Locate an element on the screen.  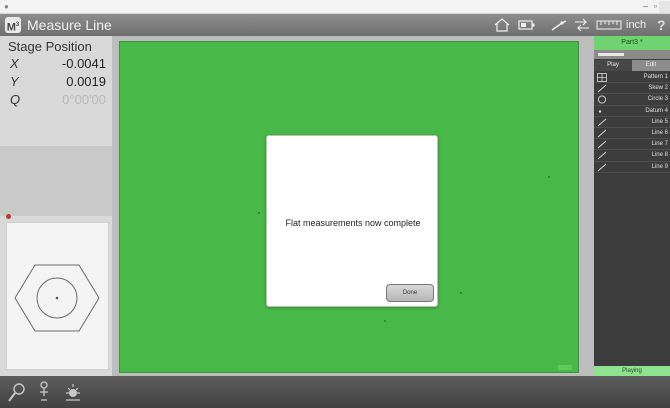
feature-label: Skew 2 is located at coordinates (658, 88).